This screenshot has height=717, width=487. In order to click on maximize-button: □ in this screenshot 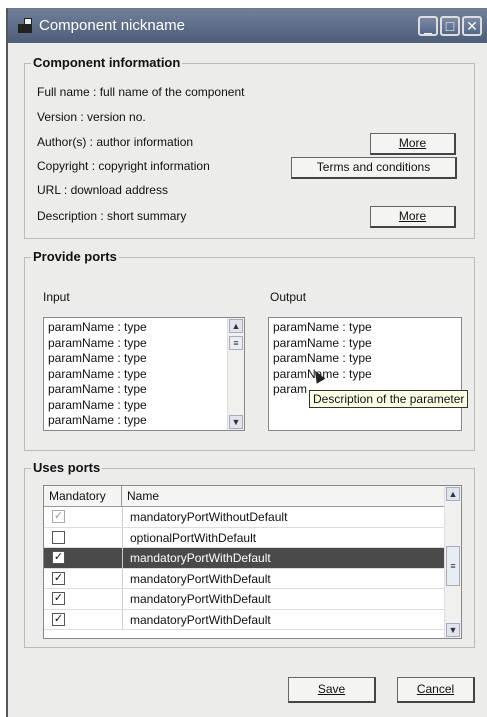, I will do `click(450, 26)`.